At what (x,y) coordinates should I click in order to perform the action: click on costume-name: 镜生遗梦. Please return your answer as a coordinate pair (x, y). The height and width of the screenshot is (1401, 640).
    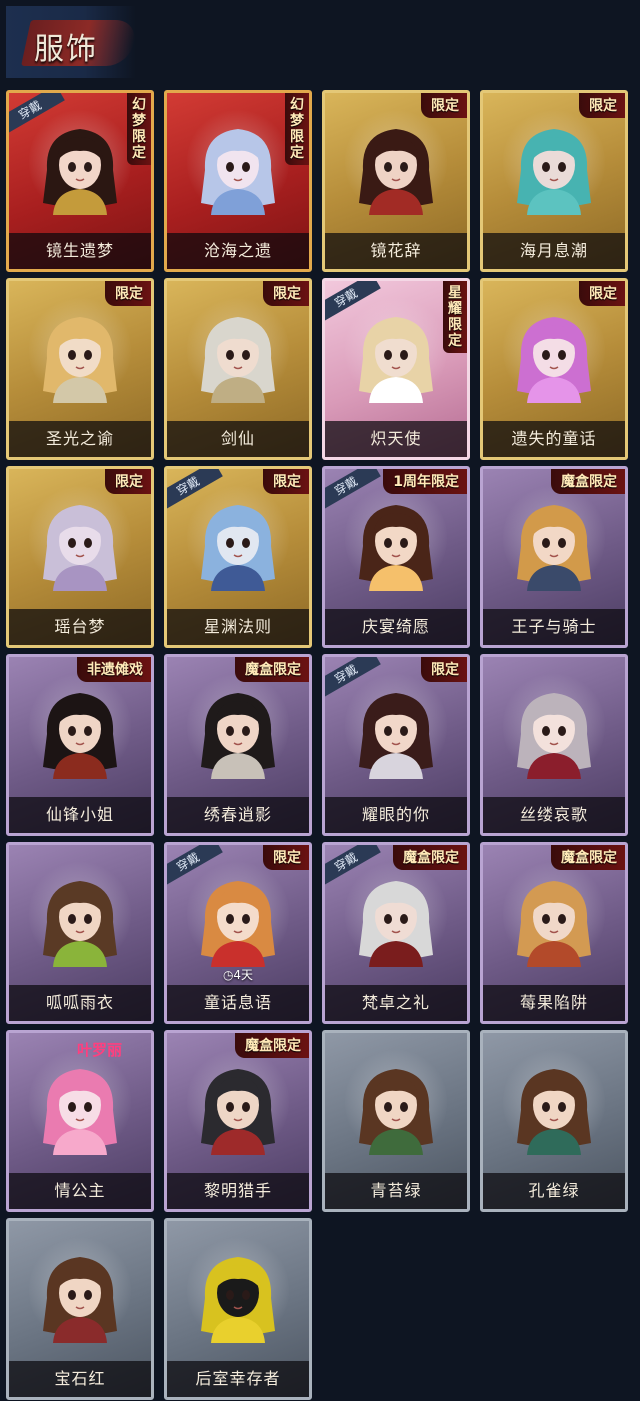
    Looking at the image, I should click on (80, 251).